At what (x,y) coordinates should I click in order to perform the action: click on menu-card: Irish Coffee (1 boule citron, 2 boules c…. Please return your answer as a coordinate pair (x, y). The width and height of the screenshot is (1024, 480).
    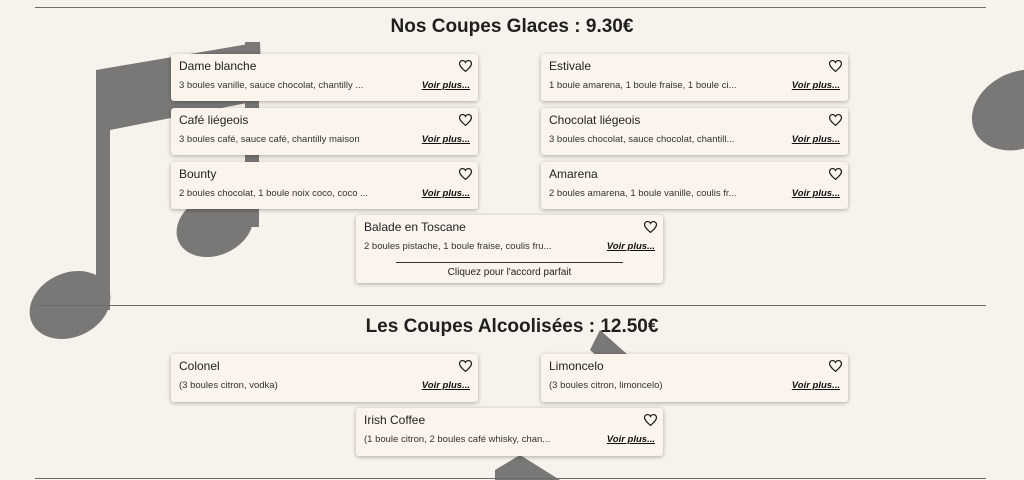
    Looking at the image, I should click on (509, 432).